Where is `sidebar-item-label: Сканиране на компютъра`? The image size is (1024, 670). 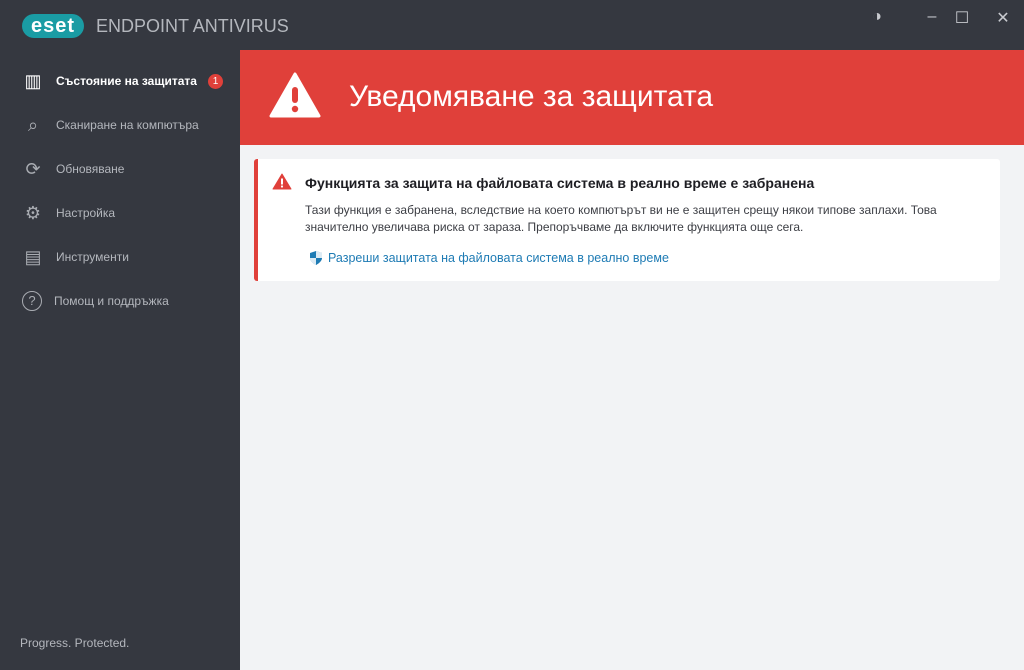
sidebar-item-label: Сканиране на компютъра is located at coordinates (127, 125).